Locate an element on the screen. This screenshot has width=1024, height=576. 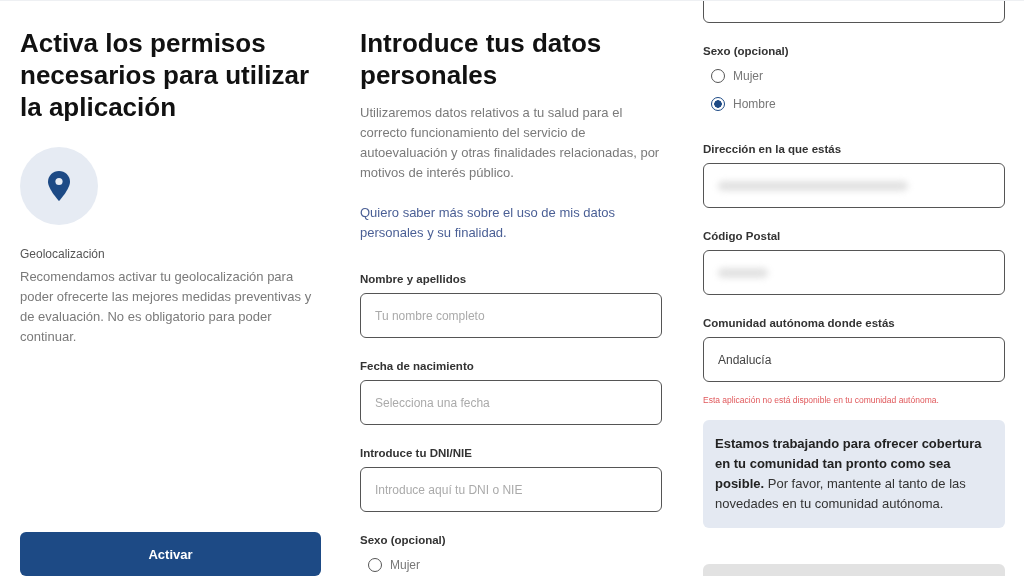
activate-button: Activar is located at coordinates (170, 554).